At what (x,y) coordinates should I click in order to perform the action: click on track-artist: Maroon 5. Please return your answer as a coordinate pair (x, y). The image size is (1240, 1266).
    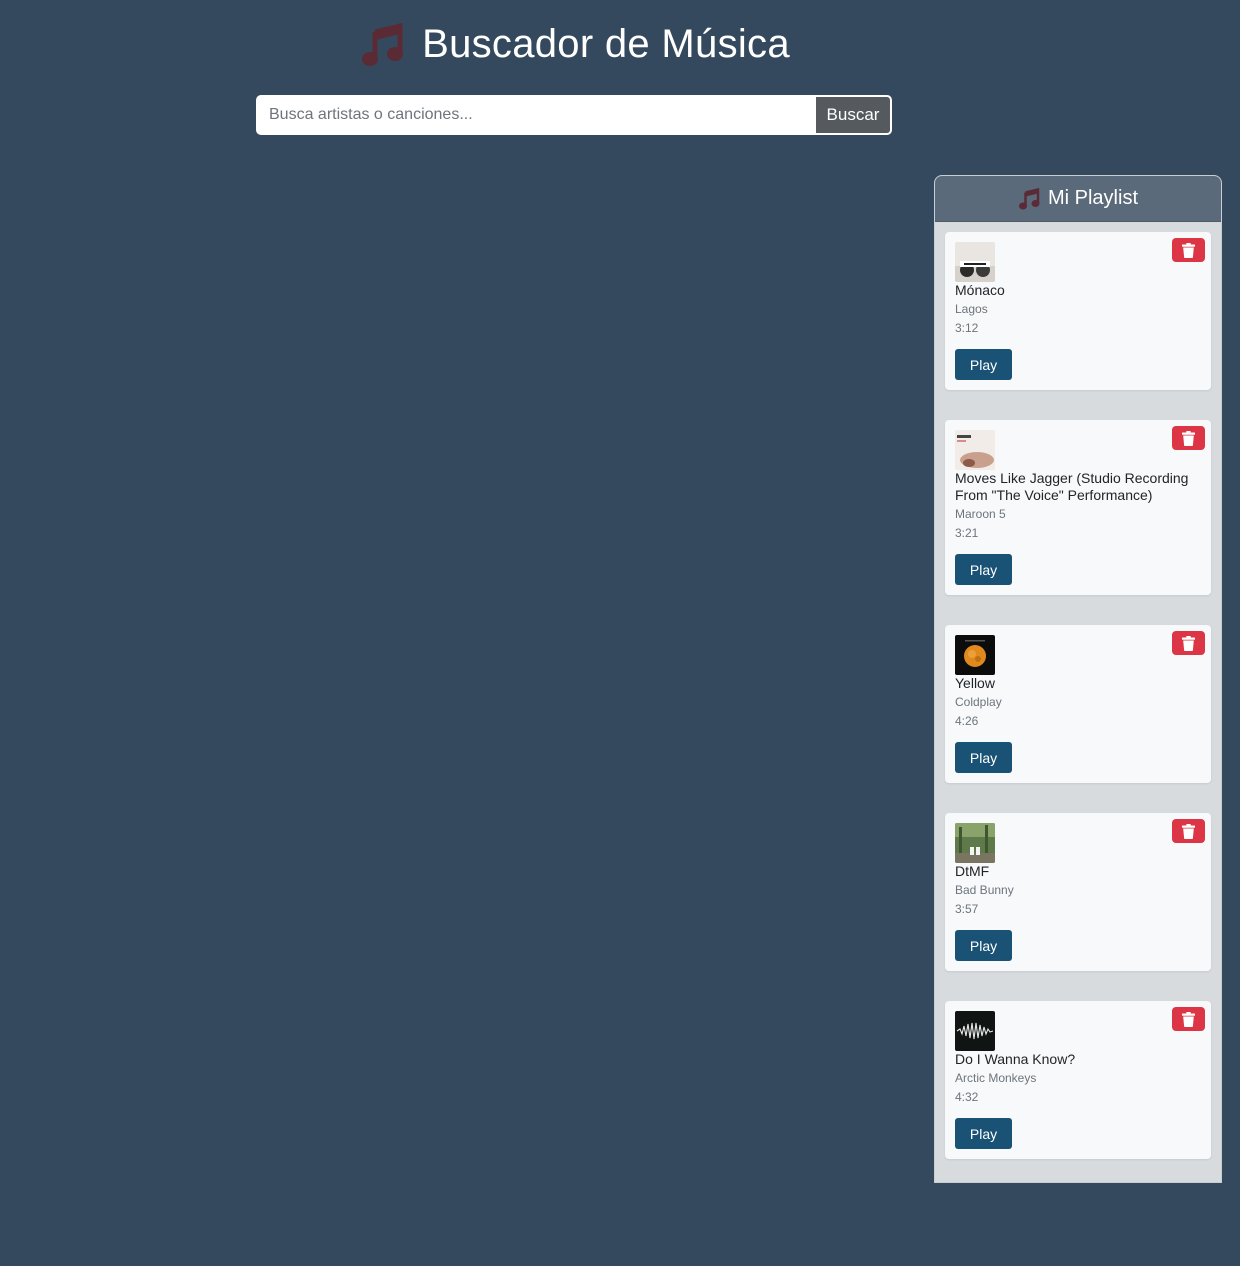
    Looking at the image, I should click on (980, 514).